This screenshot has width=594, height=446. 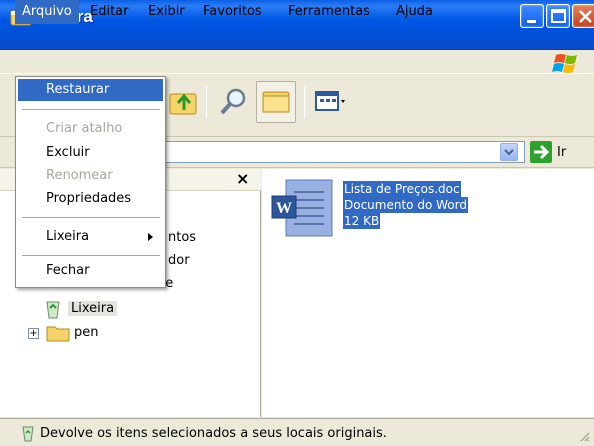 I want to click on tree-item-pen: pen, so click(x=86, y=332).